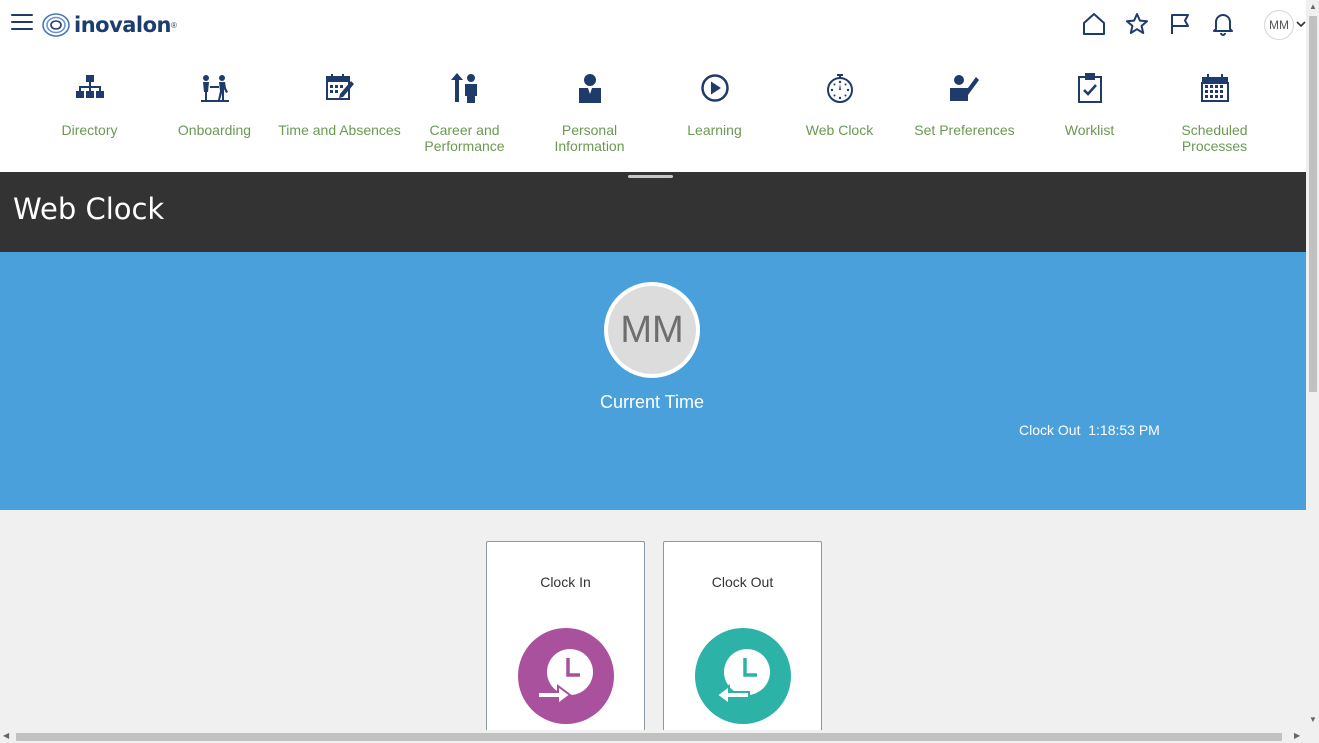 The height and width of the screenshot is (743, 1319). I want to click on app-career-and-performance: Career and Performance, so click(464, 112).